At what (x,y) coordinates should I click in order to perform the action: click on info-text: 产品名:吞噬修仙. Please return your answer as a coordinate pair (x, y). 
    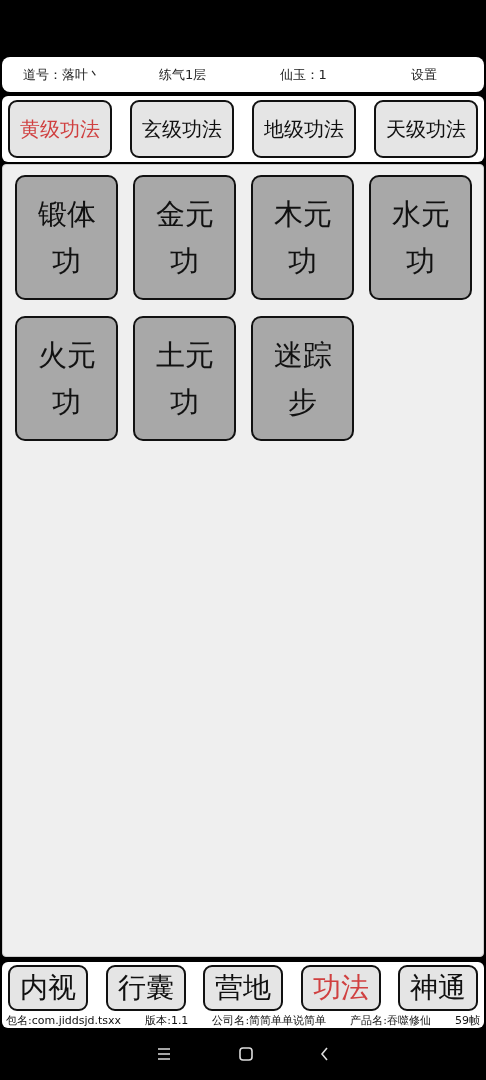
    Looking at the image, I should click on (390, 1020).